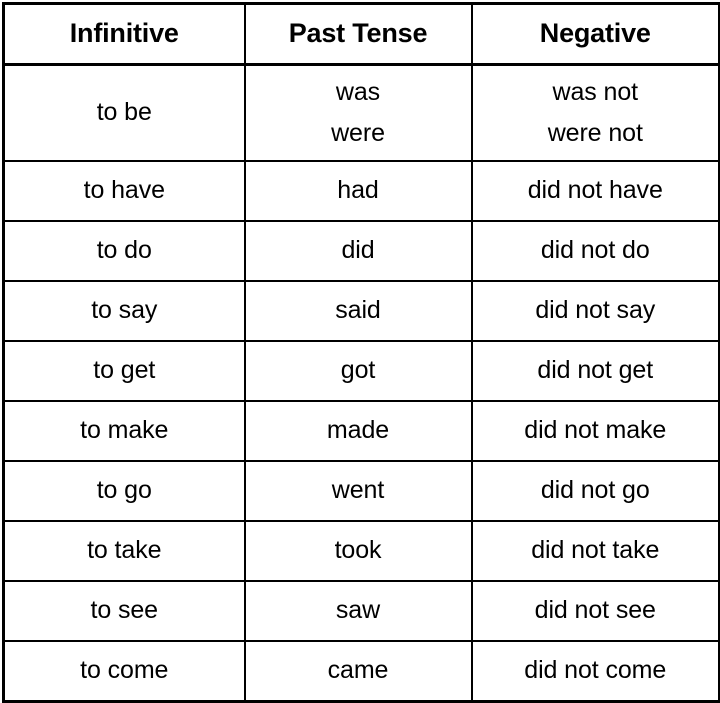  Describe the element at coordinates (595, 132) in the screenshot. I see `negative-line: were not` at that location.